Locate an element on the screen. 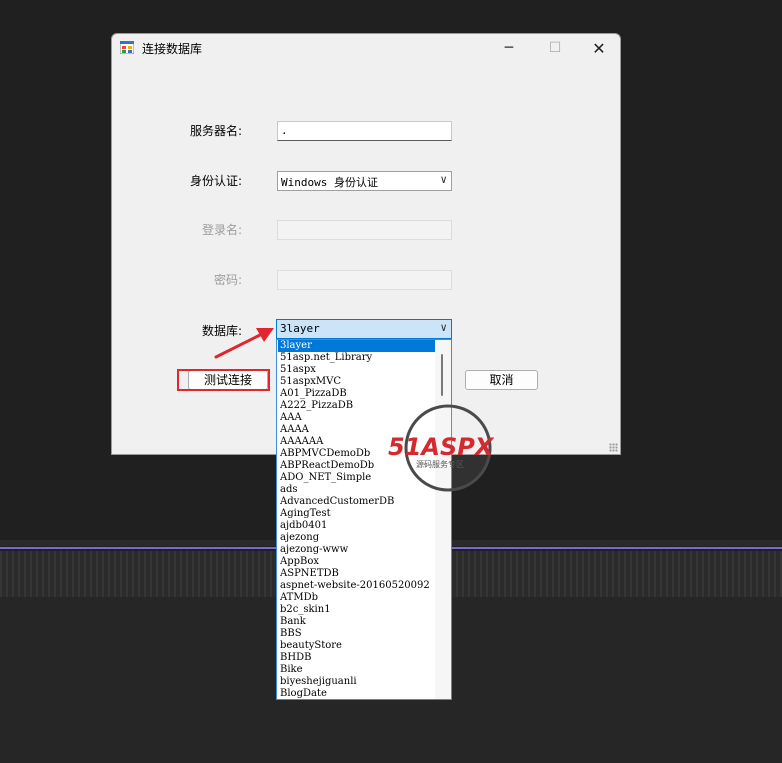 The width and height of the screenshot is (782, 763). dropdown-option: BBS is located at coordinates (357, 634).